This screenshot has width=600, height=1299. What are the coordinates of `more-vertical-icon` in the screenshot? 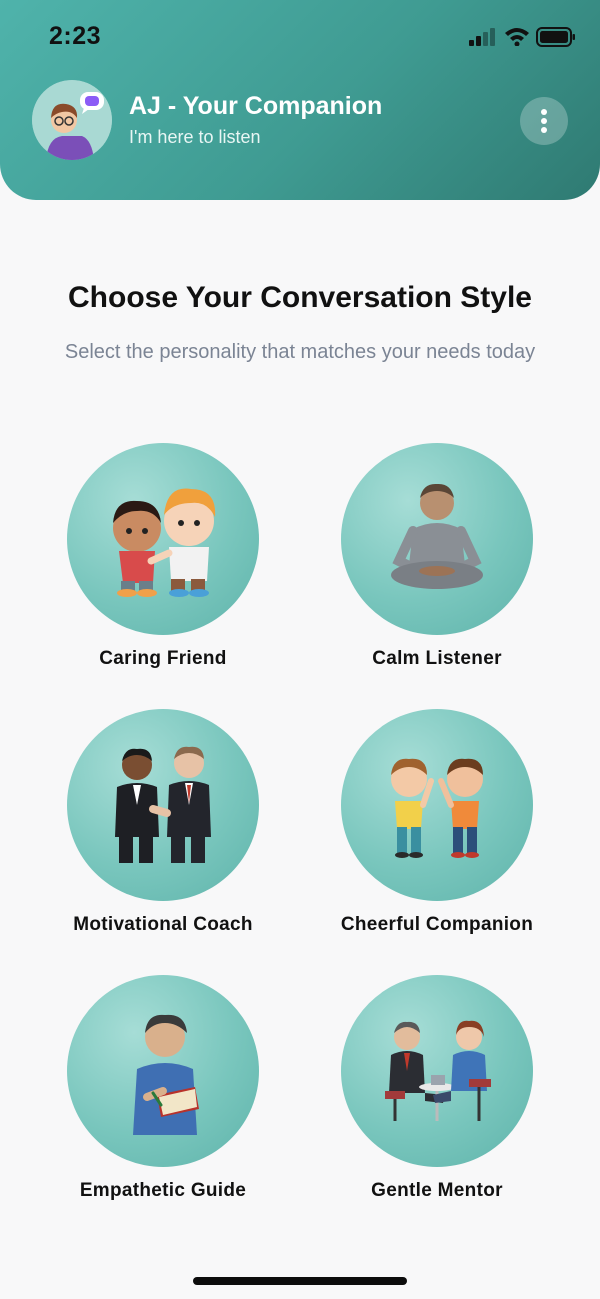 It's located at (544, 112).